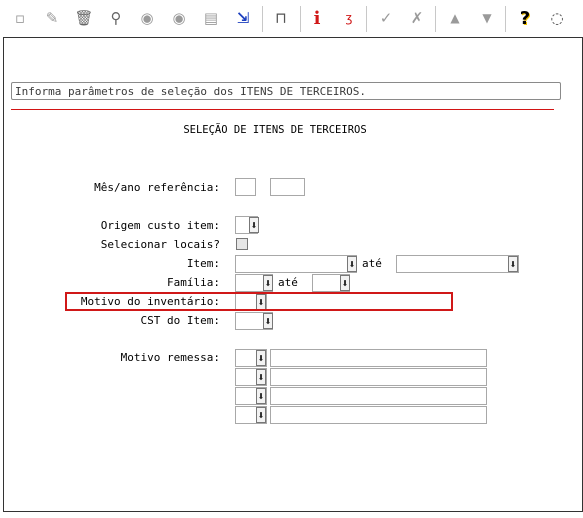 Image resolution: width=583 pixels, height=518 pixels. What do you see at coordinates (157, 187) in the screenshot?
I see `mes-ano-label: Mês/ano referência:` at bounding box center [157, 187].